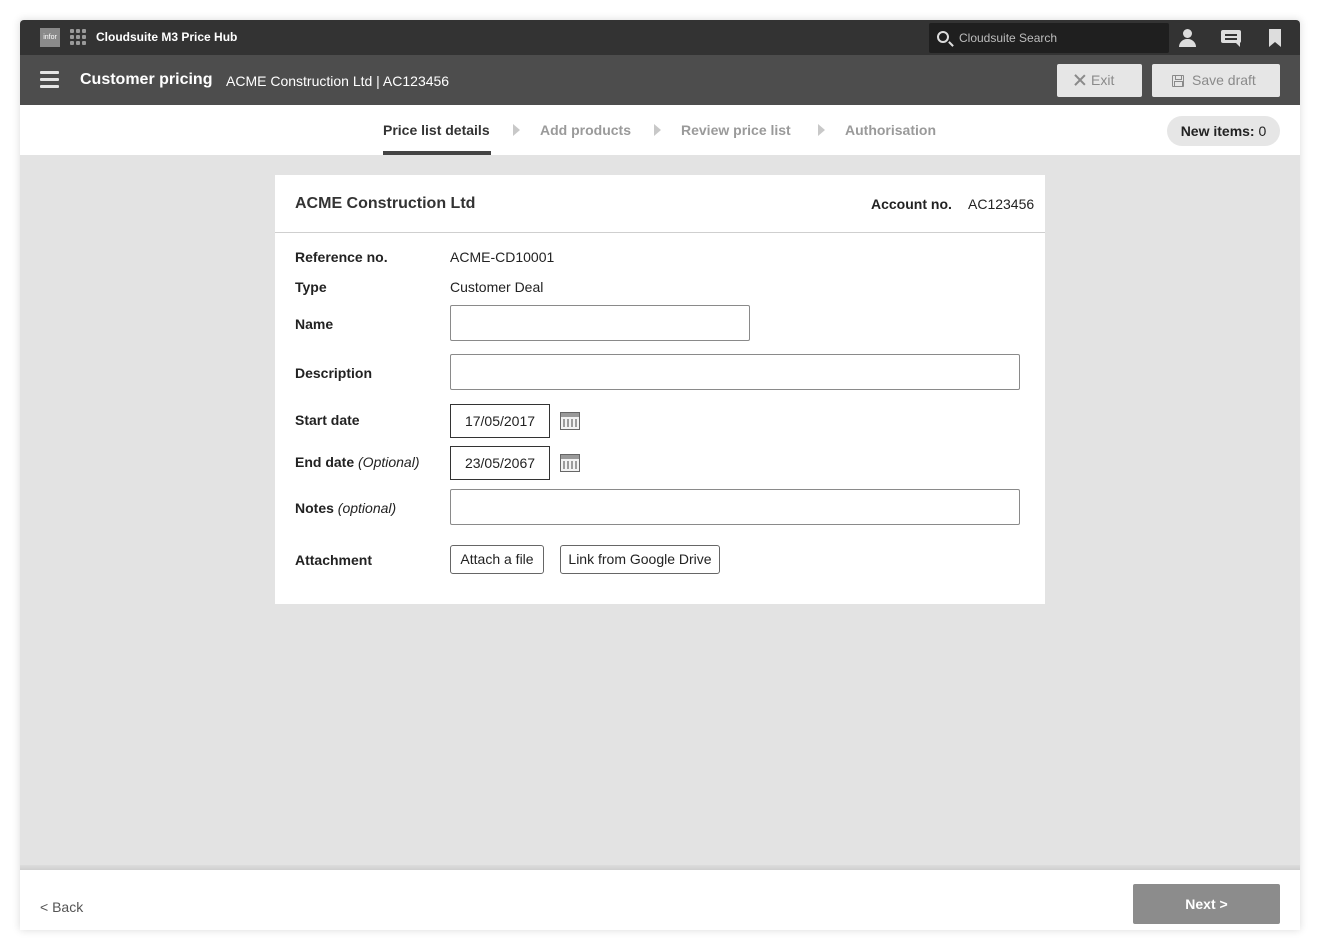 This screenshot has height=949, width=1320. What do you see at coordinates (660, 900) in the screenshot?
I see `footer-bar: < Back Next >` at bounding box center [660, 900].